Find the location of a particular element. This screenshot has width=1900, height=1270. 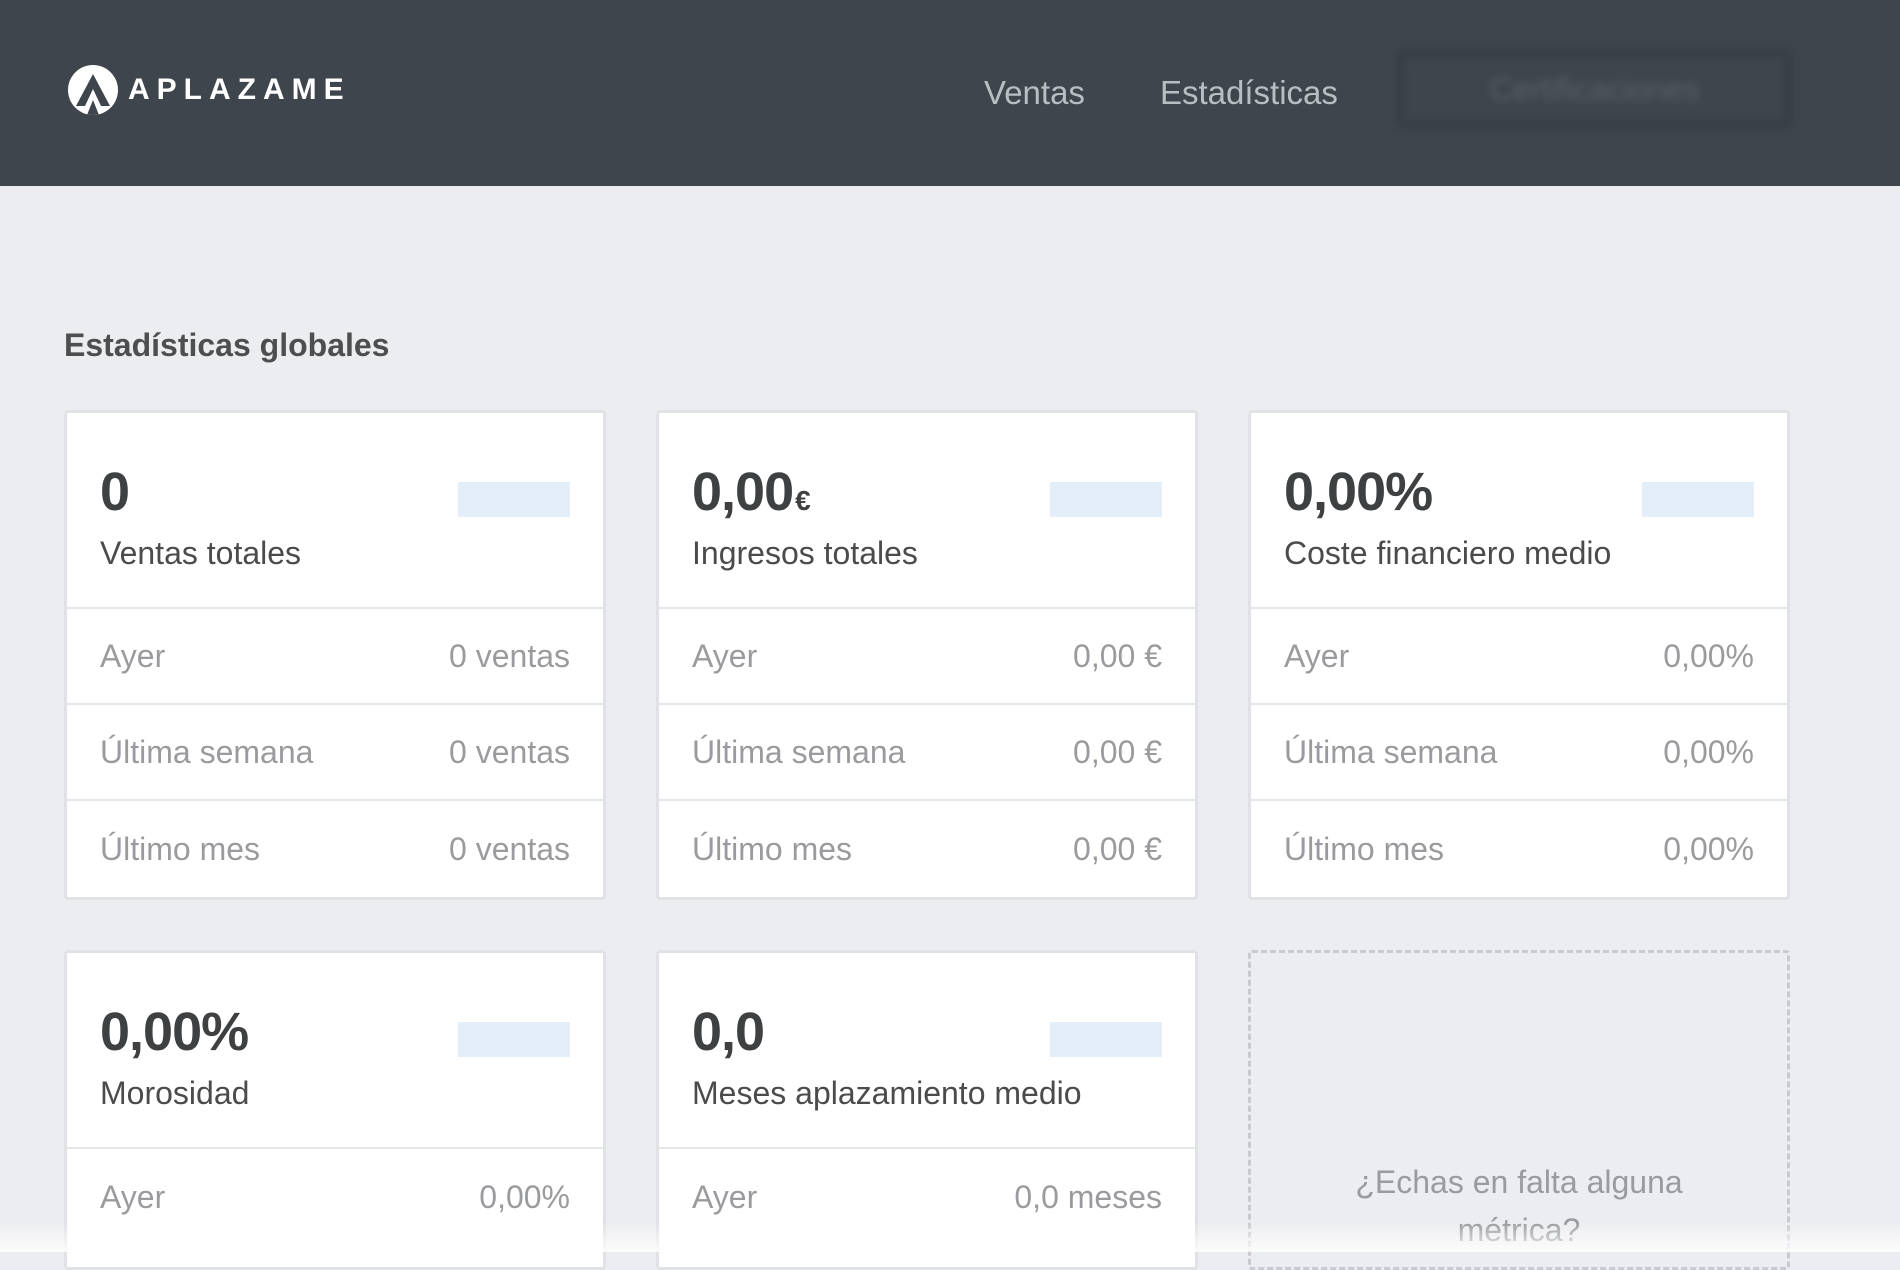

aplazame-logo: APLAZAME is located at coordinates (209, 90).